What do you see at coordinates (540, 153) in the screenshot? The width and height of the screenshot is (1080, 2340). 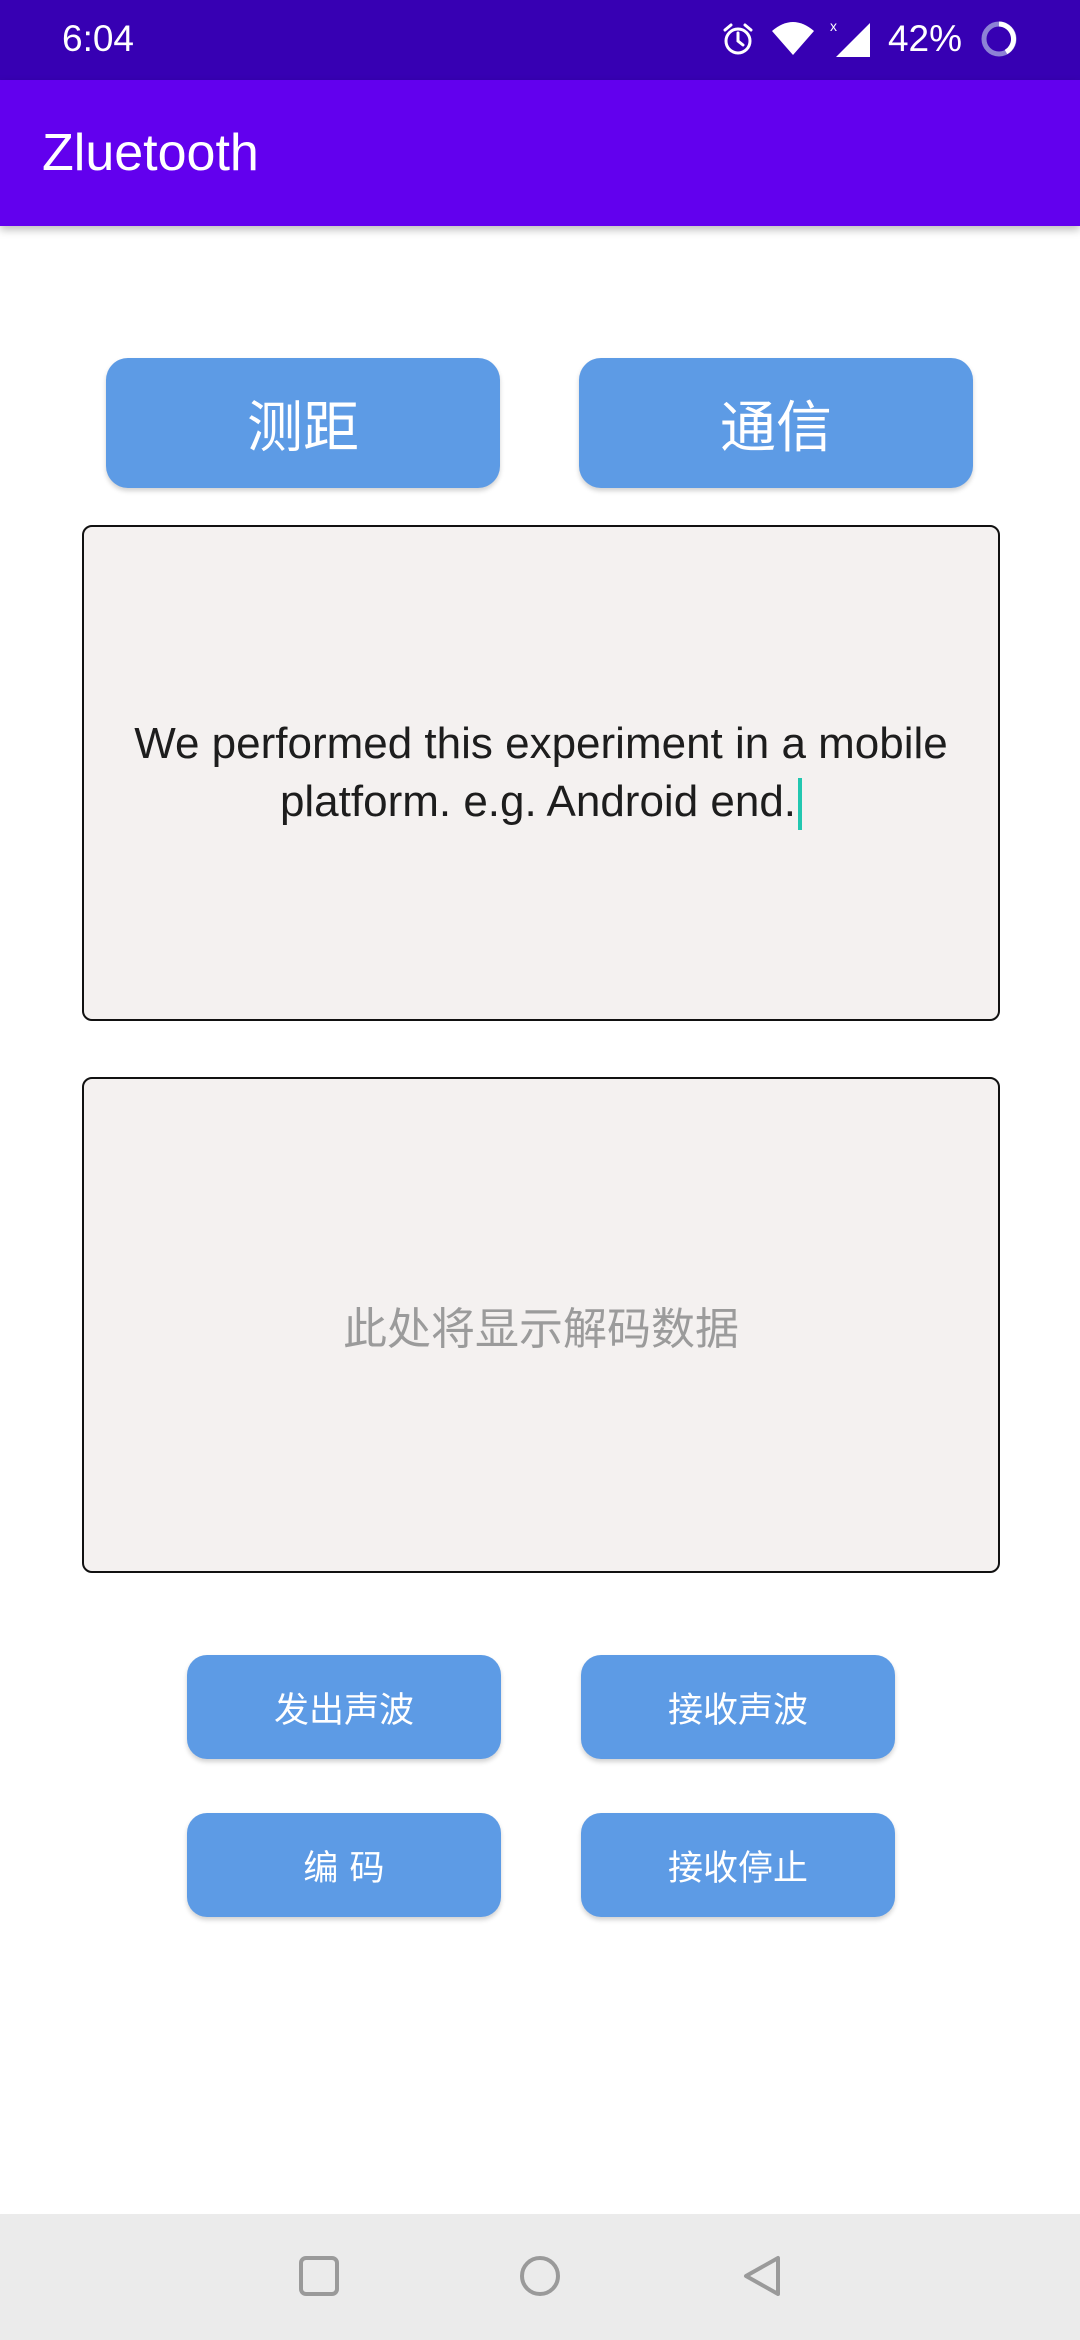 I see `app-bar: Zluetooth` at bounding box center [540, 153].